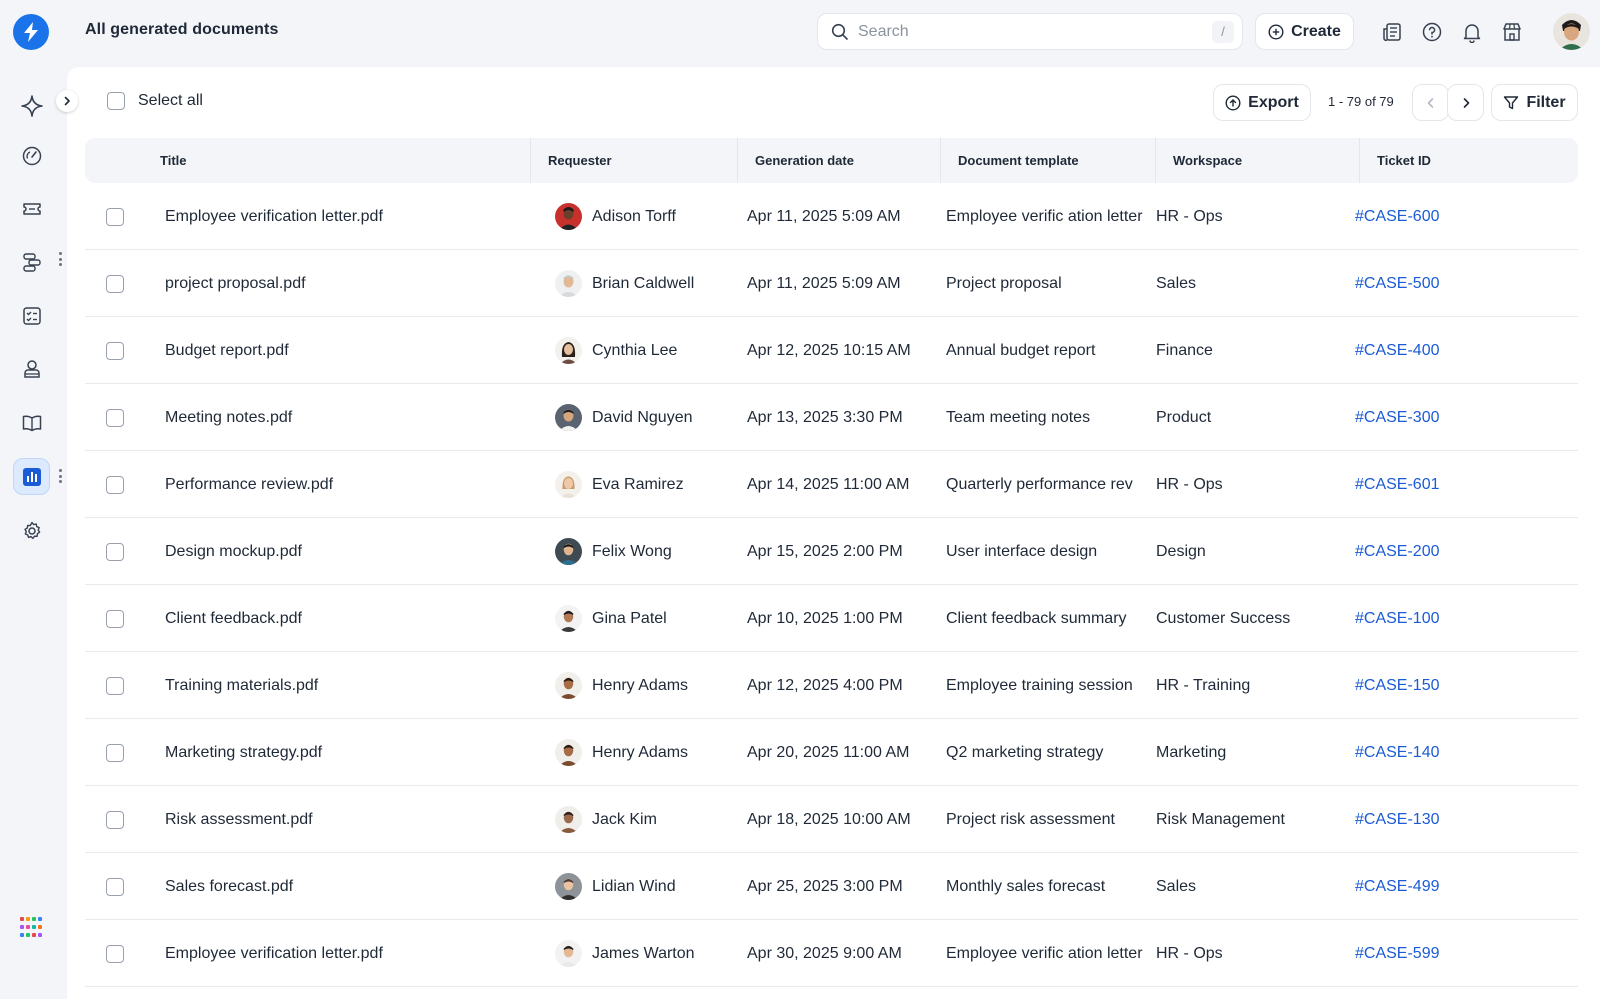 This screenshot has width=1600, height=999. What do you see at coordinates (67, 101) in the screenshot?
I see `expand-sidebar-button` at bounding box center [67, 101].